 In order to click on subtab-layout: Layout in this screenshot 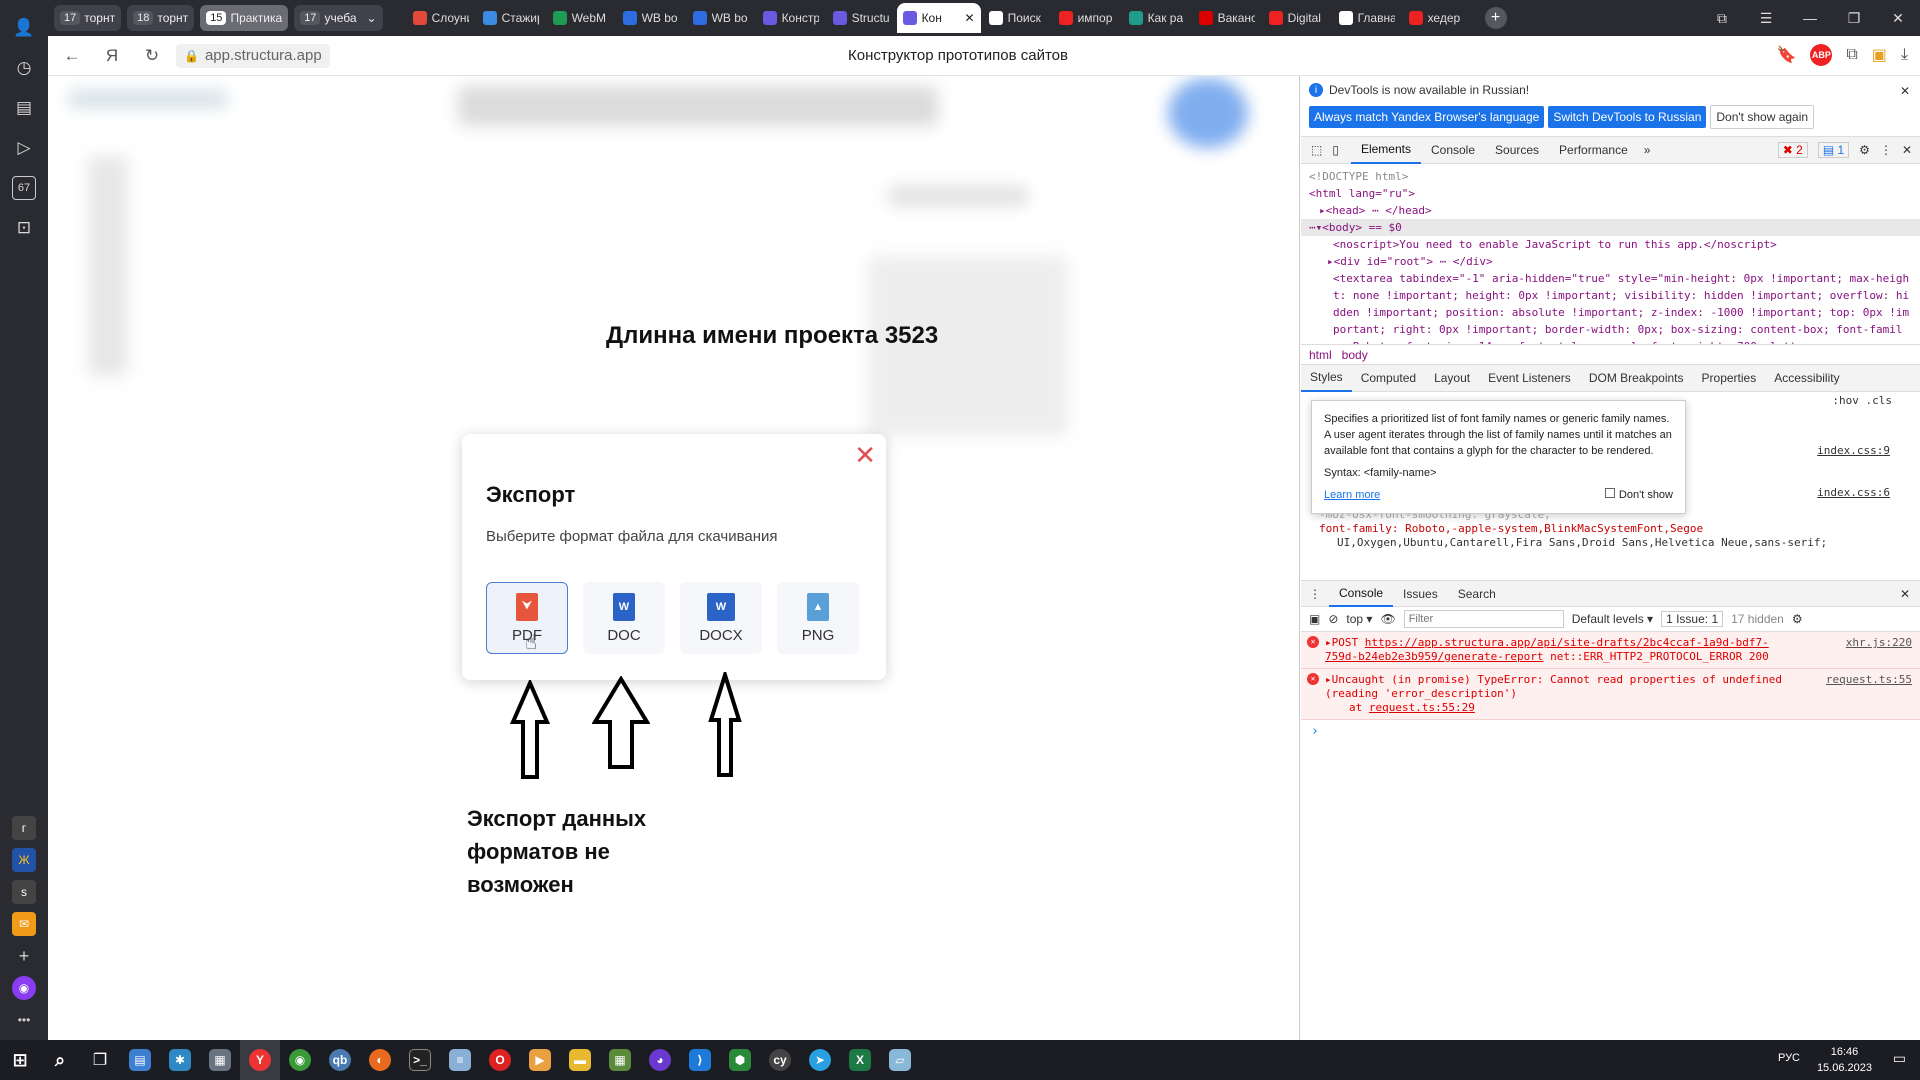, I will do `click(1452, 378)`.